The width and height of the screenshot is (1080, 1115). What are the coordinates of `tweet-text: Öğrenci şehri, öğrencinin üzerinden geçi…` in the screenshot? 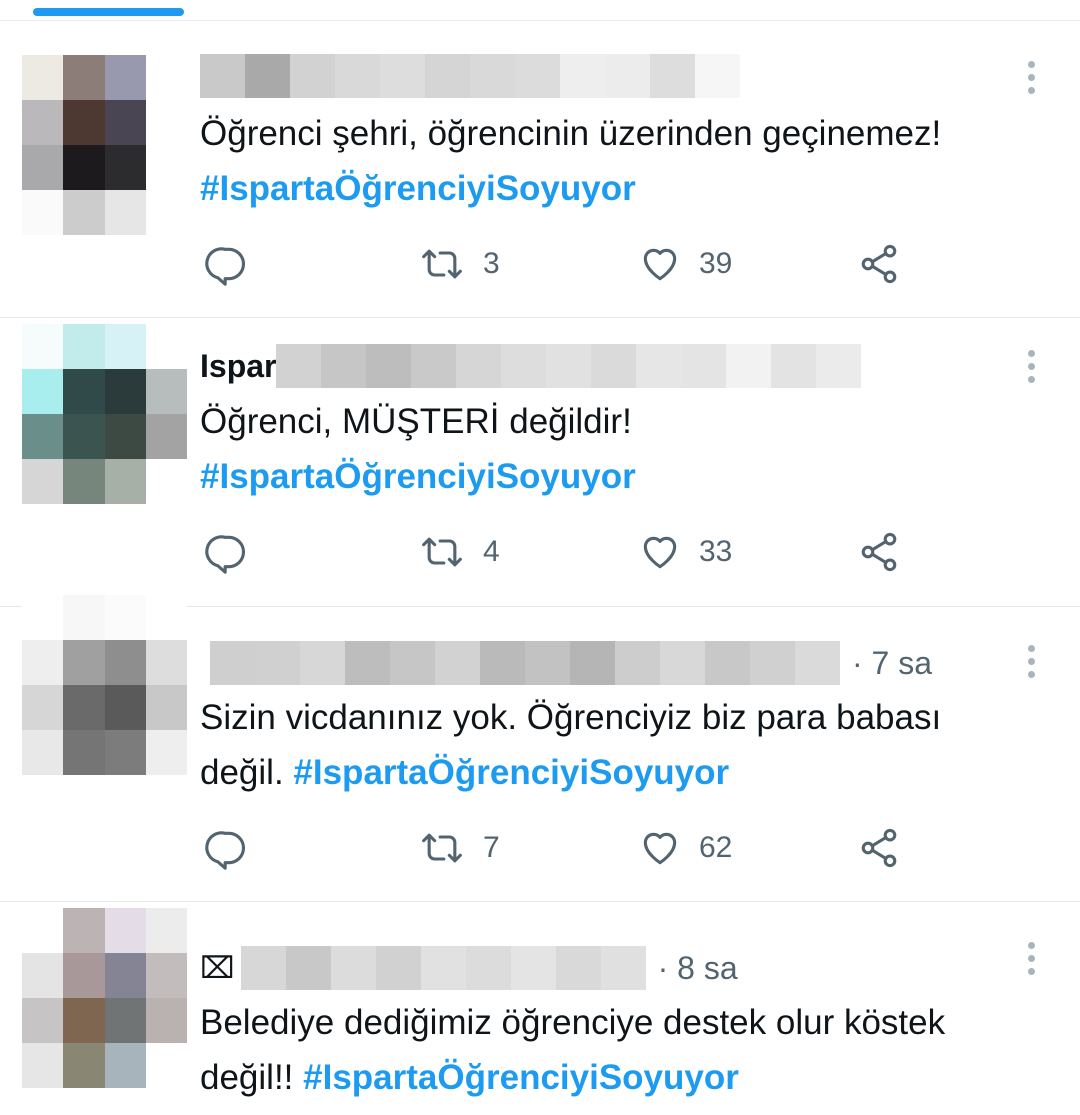 It's located at (571, 161).